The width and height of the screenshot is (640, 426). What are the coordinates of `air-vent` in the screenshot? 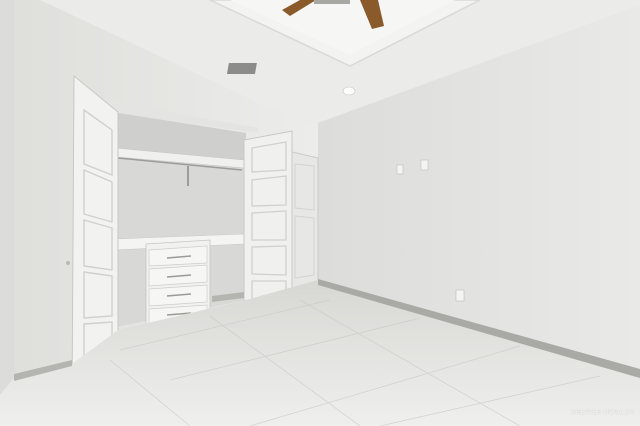 It's located at (241, 68).